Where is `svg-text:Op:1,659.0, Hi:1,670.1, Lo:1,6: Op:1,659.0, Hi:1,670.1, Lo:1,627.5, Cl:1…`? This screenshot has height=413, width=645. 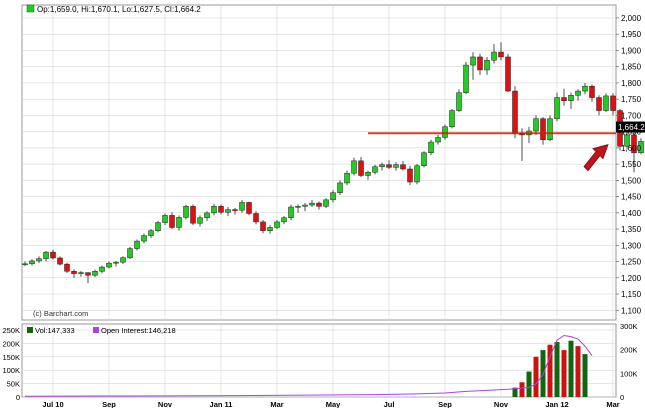 svg-text:Op:1,659.0, Hi:1,670.1, Lo:1,6: Op:1,659.0, Hi:1,670.1, Lo:1,627.5, Cl:1… is located at coordinates (119, 9).